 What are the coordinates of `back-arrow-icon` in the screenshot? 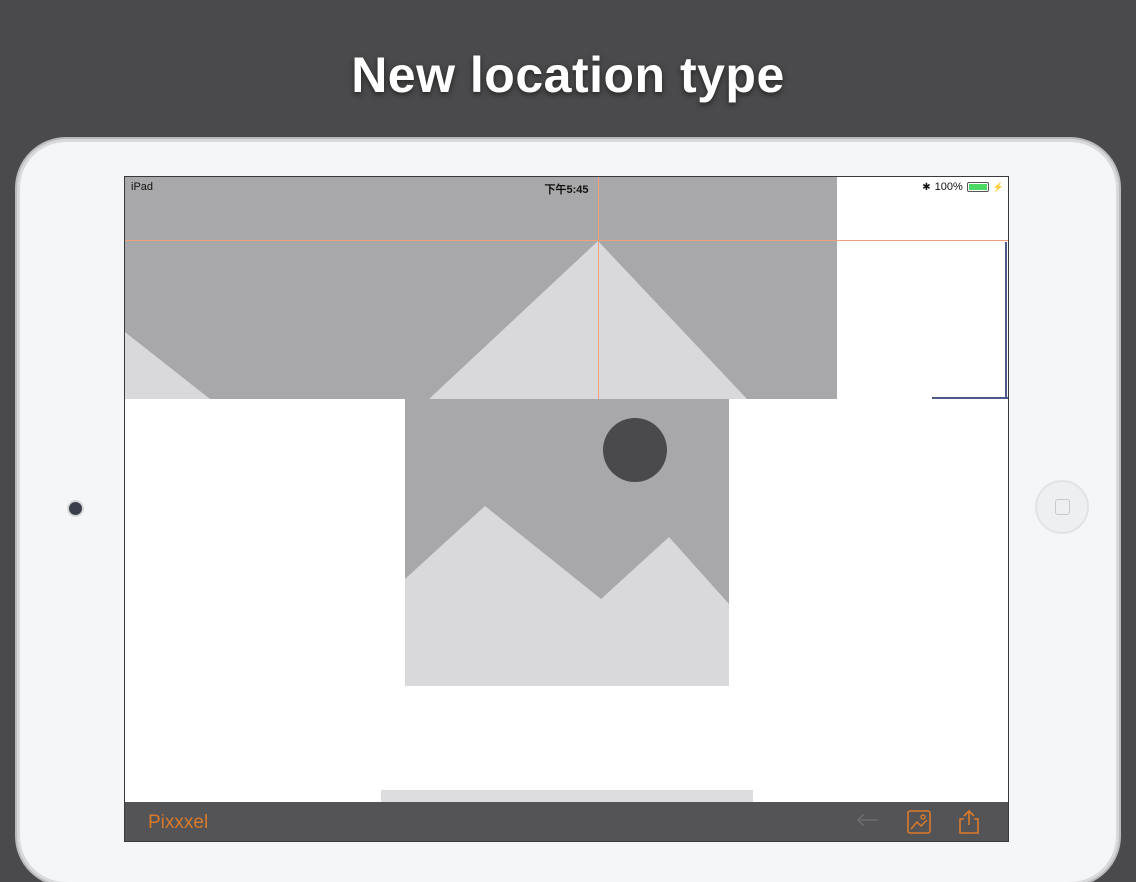 It's located at (868, 820).